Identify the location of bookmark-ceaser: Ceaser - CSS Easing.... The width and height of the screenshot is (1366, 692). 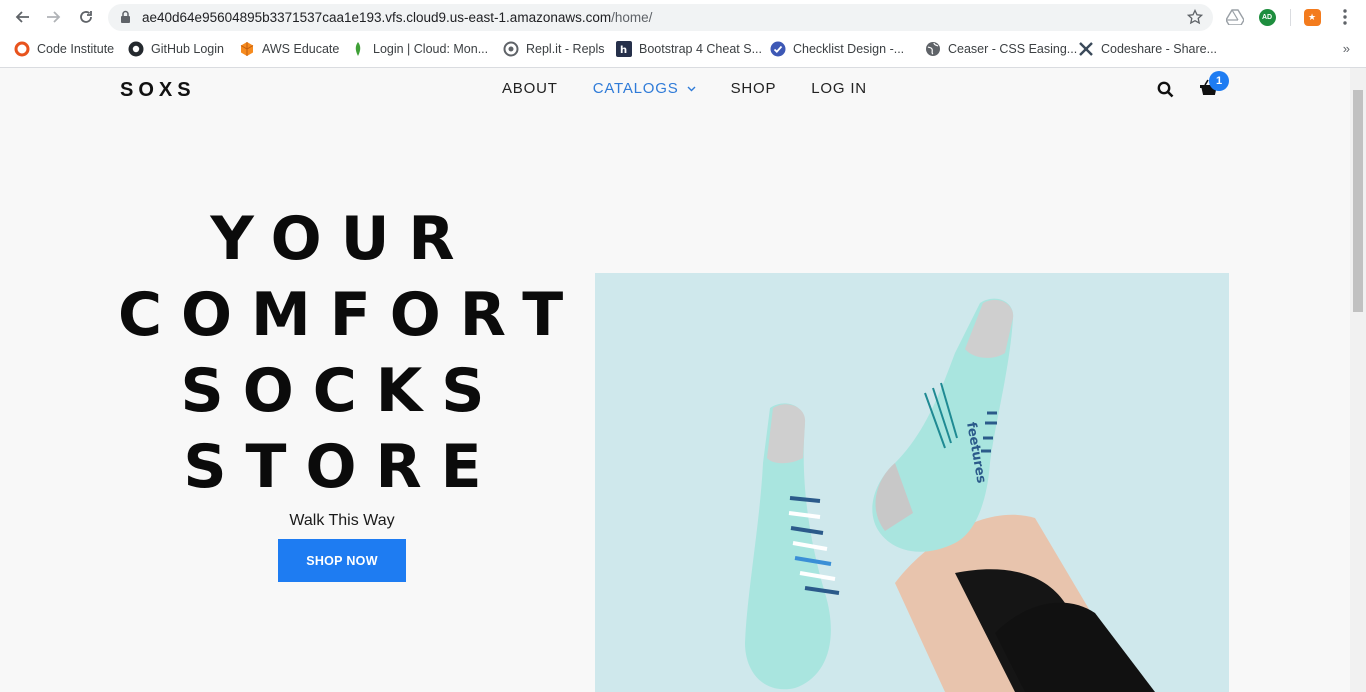
(1001, 49).